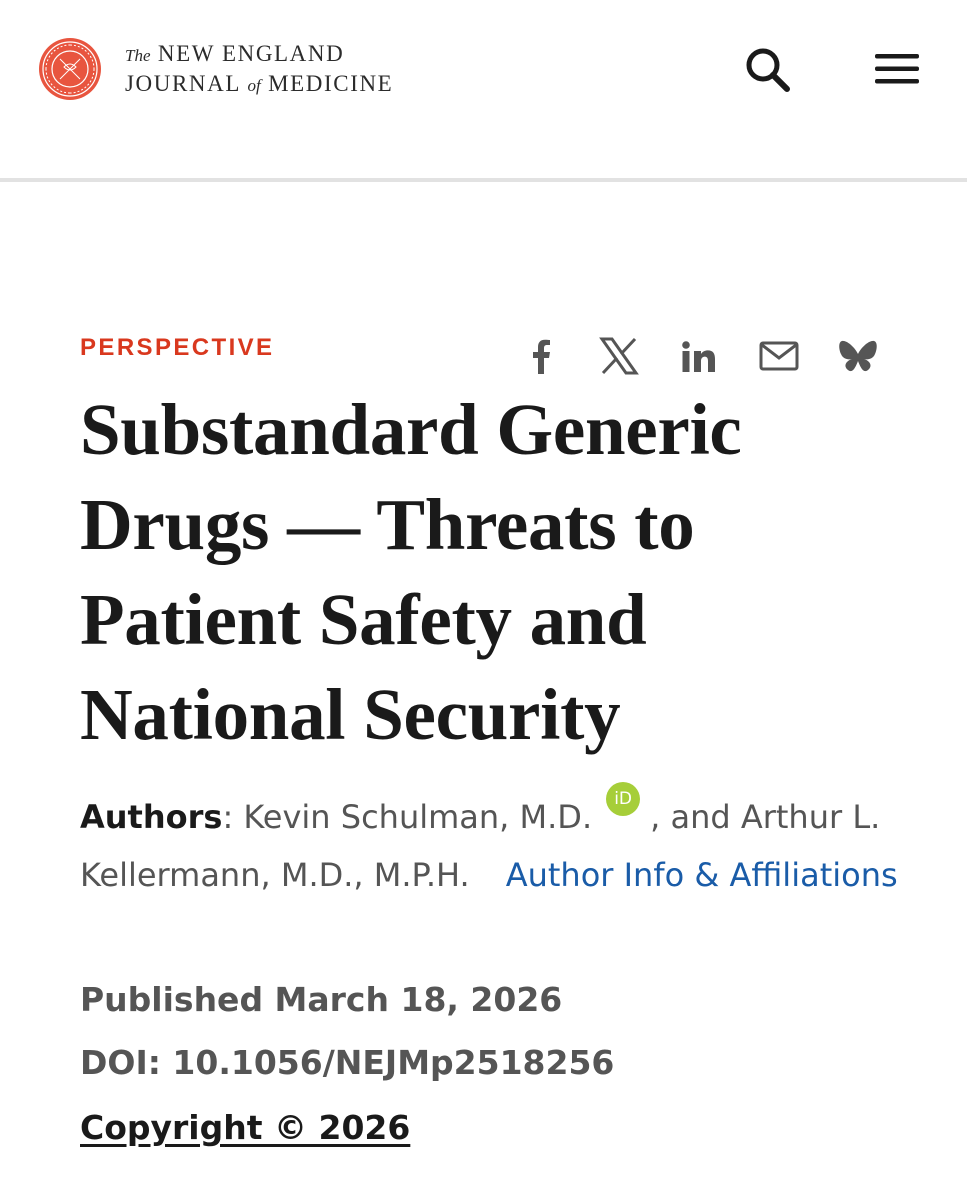  Describe the element at coordinates (417, 817) in the screenshot. I see `author-kevin-schulman: Kevin Schulman, M.D.` at that location.